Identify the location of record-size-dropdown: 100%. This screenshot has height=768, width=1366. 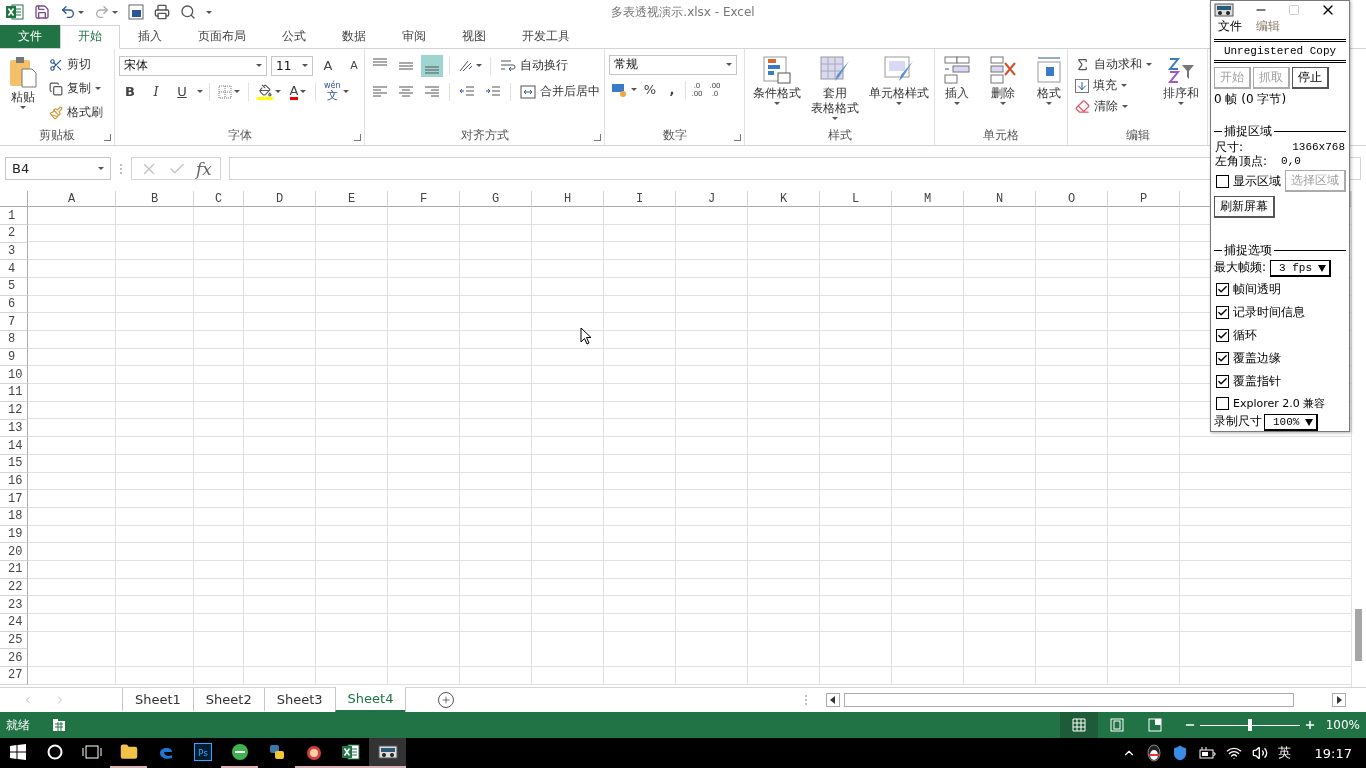
(1291, 422).